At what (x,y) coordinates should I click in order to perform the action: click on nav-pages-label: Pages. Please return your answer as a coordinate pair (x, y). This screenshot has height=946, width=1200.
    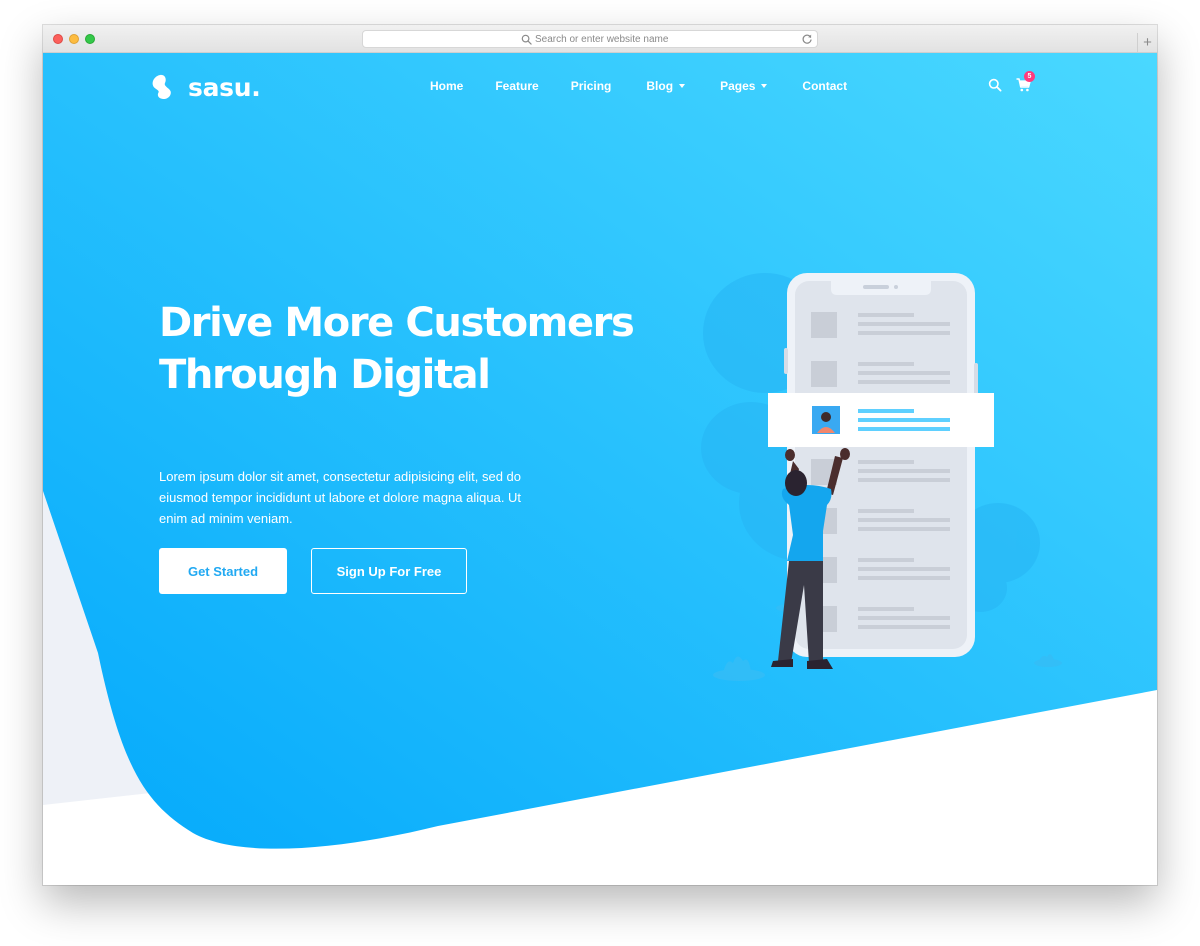
    Looking at the image, I should click on (738, 86).